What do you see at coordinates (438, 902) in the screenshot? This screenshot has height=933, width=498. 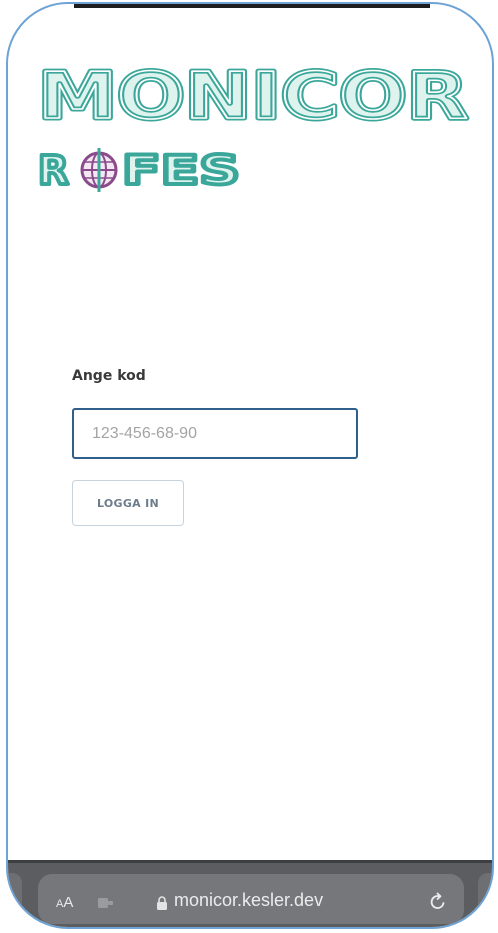 I see `reload-icon` at bounding box center [438, 902].